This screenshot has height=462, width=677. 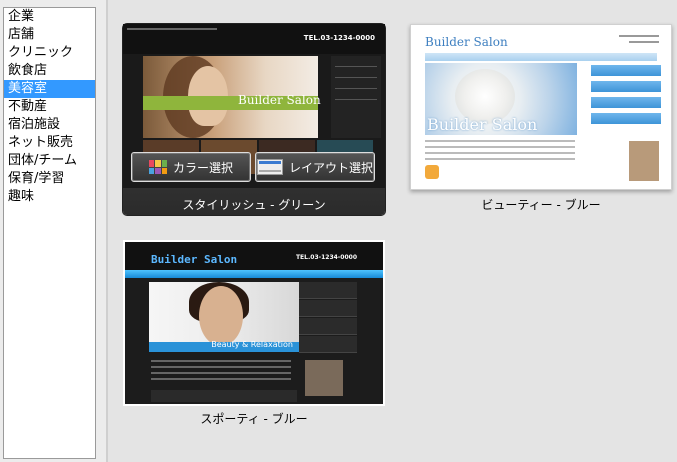 I want to click on color-select-label: カラー選択, so click(x=202, y=167).